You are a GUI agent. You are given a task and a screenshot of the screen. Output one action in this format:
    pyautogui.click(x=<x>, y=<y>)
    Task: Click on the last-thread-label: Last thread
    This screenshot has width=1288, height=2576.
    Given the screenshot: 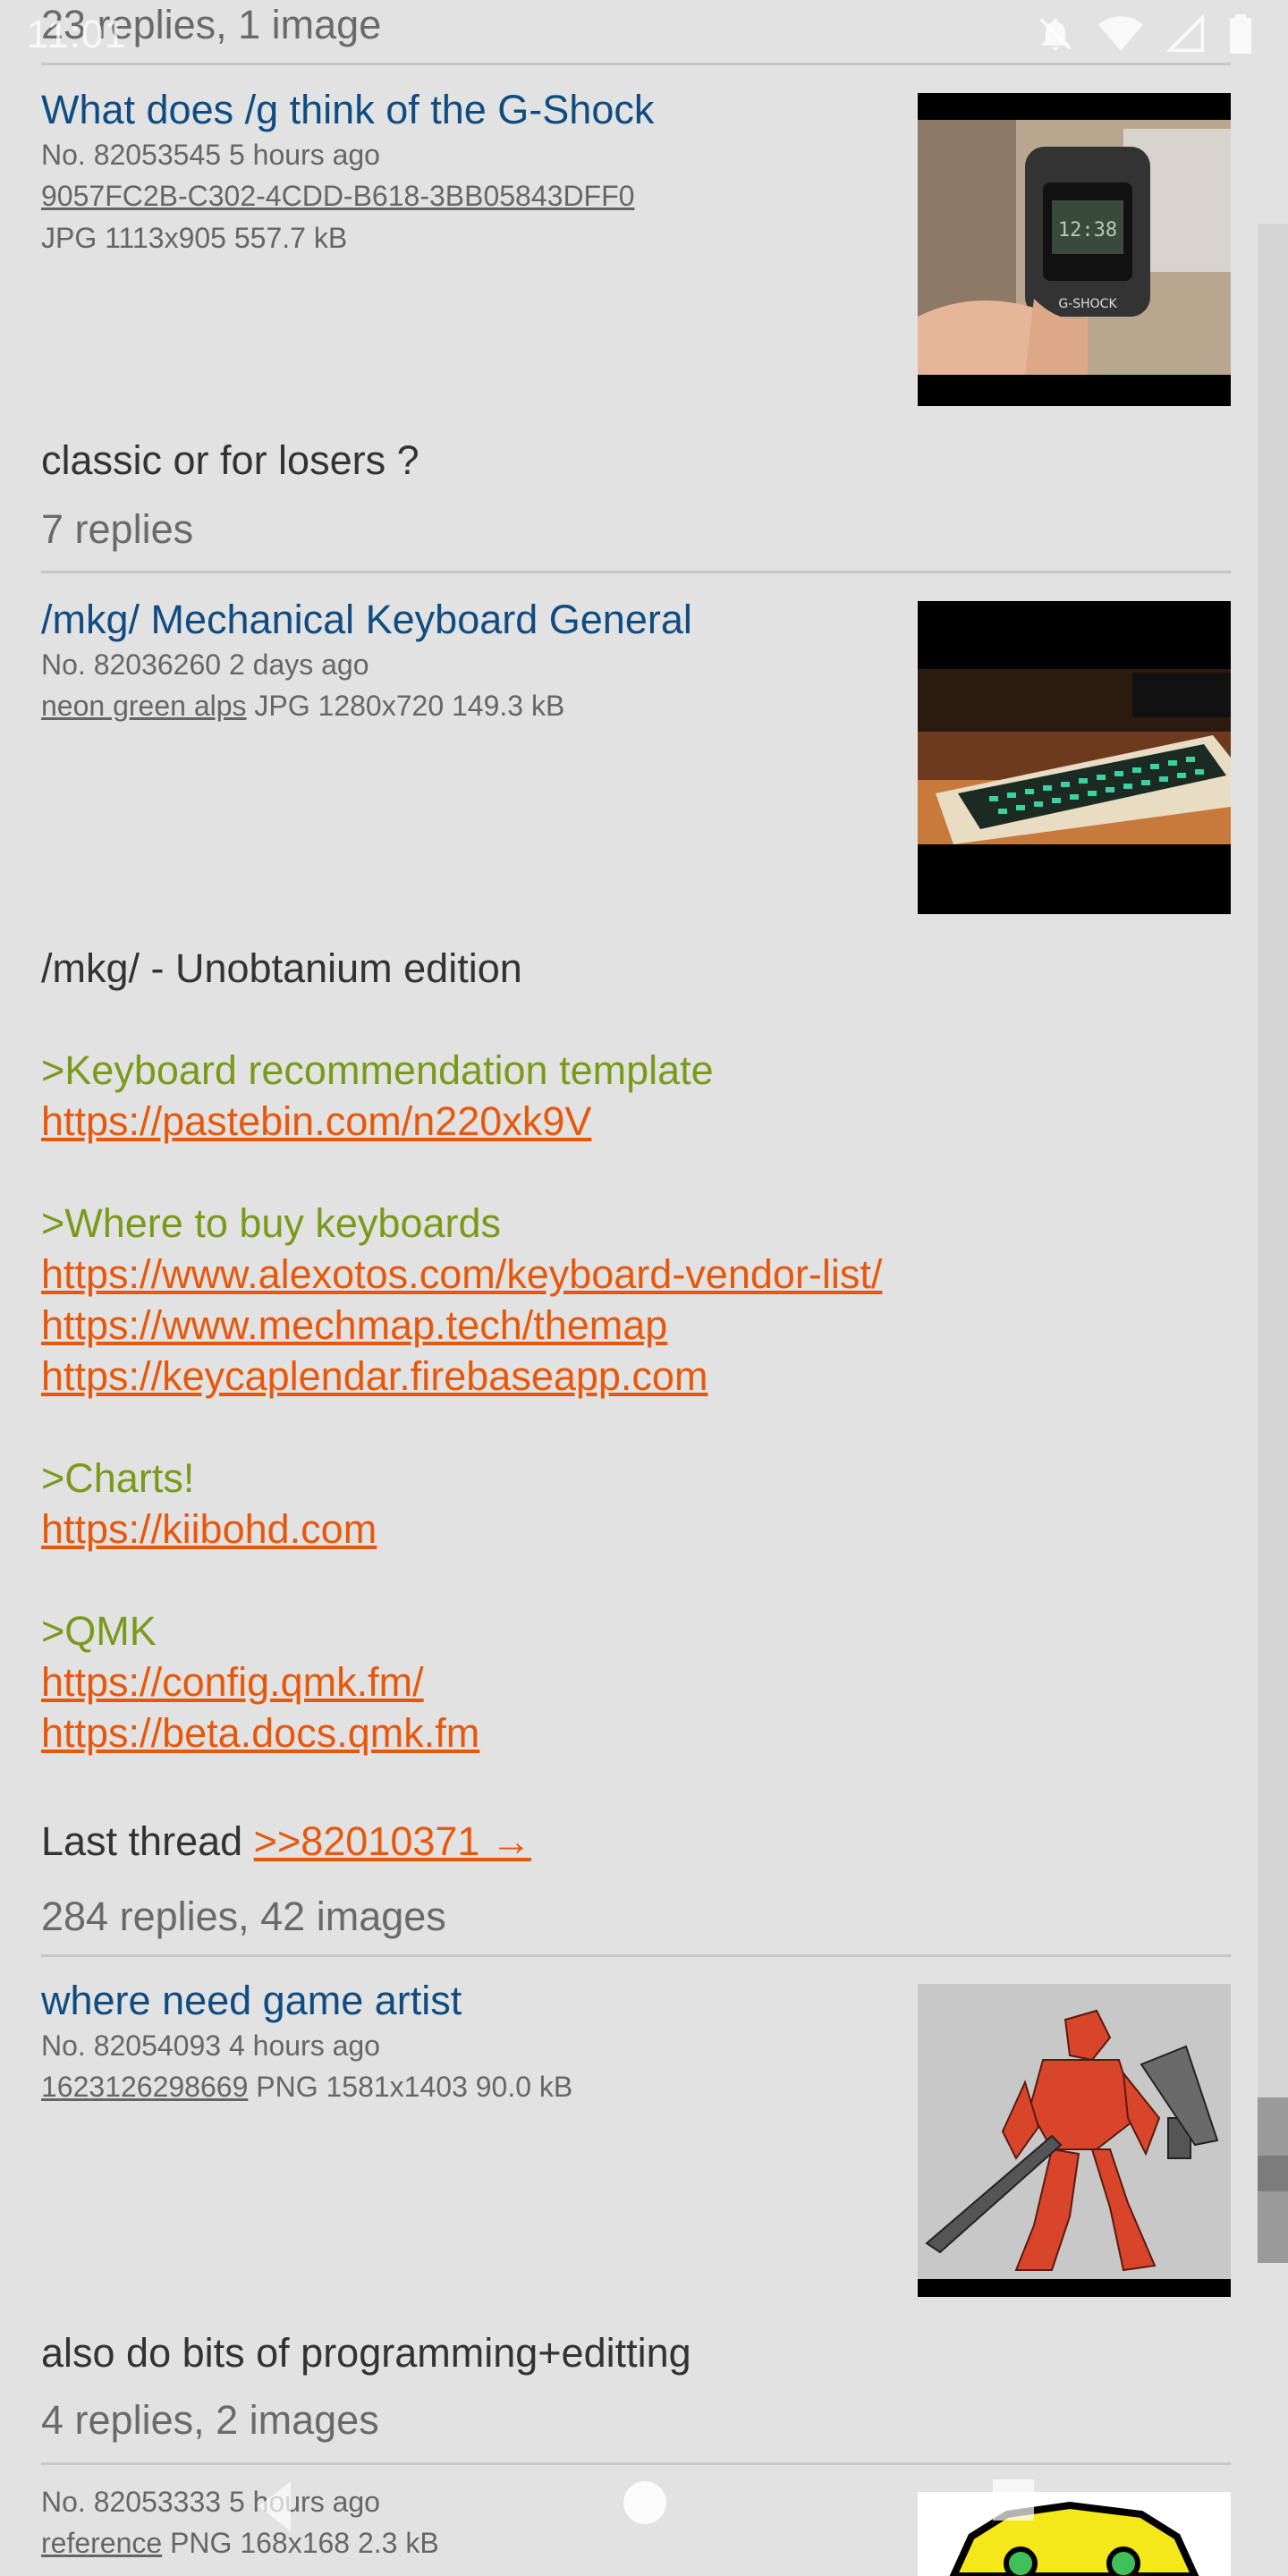 What is the action you would take?
    pyautogui.click(x=142, y=1841)
    